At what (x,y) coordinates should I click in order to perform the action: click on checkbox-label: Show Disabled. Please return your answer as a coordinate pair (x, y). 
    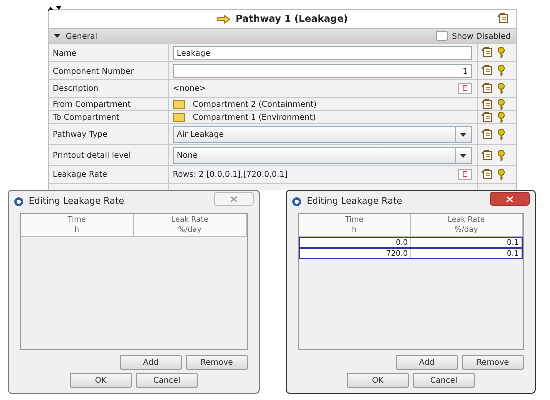
    Looking at the image, I should click on (481, 36).